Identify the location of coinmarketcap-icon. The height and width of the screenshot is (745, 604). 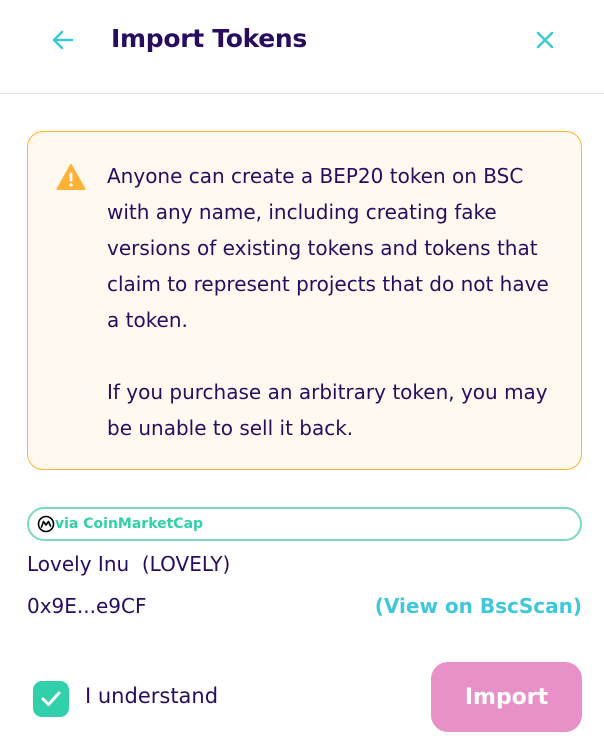
(46, 524).